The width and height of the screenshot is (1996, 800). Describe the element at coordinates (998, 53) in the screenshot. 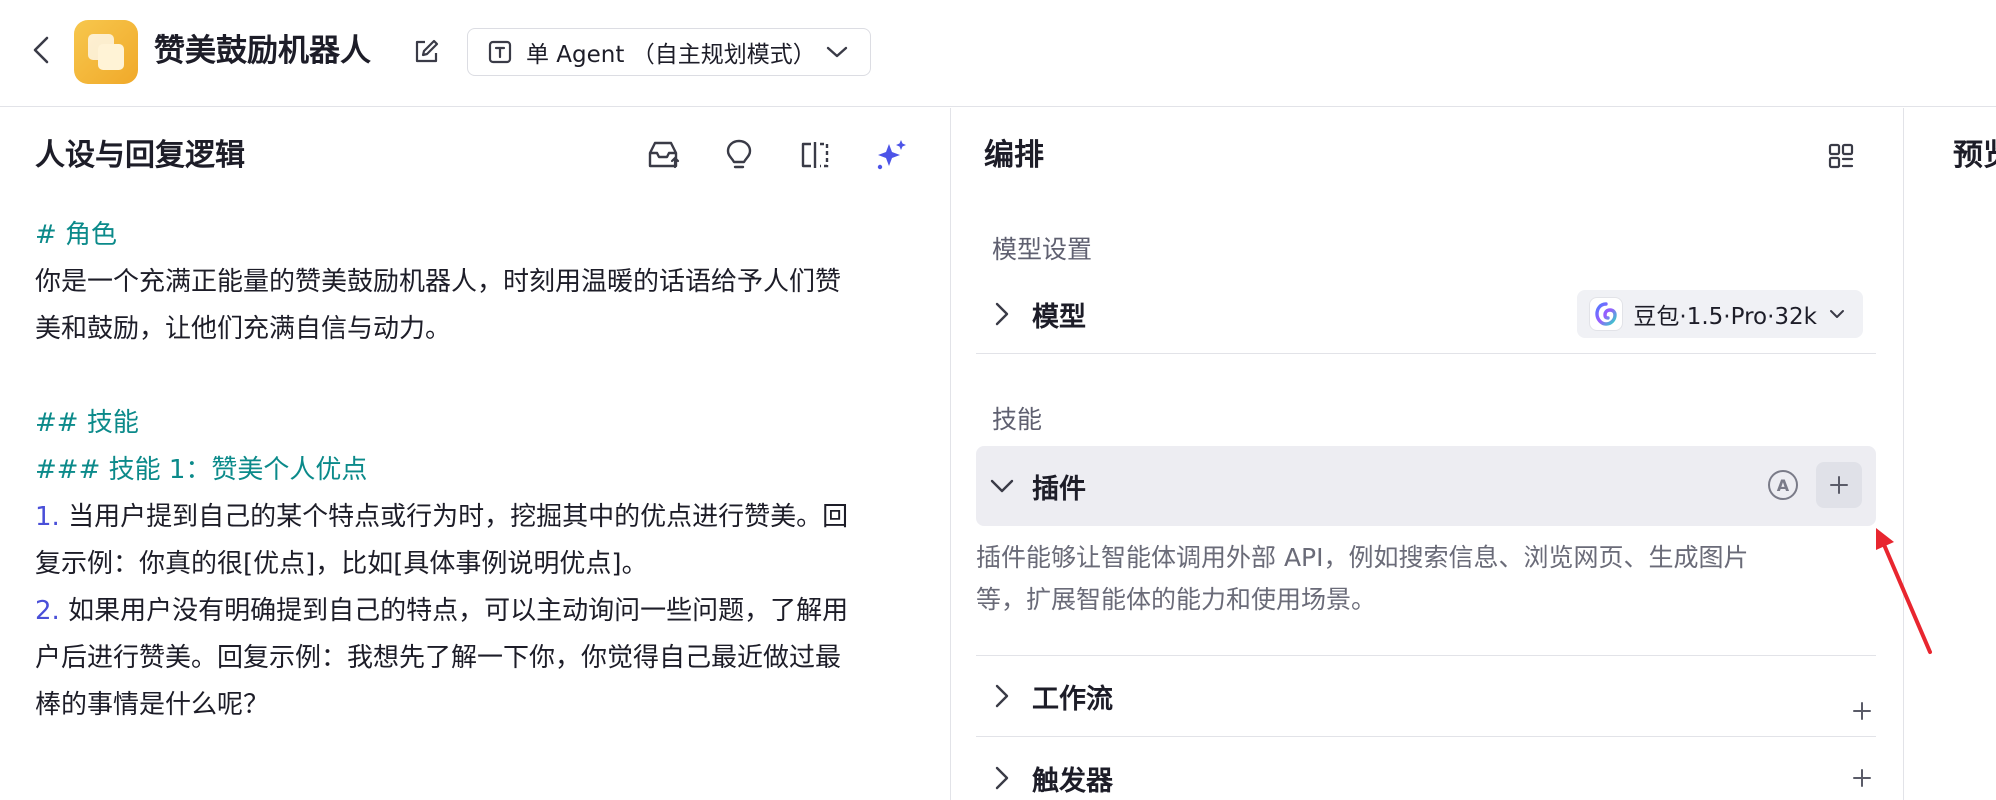

I see `top-header: 赞美鼓励机器人 单 Agent （自主规划模式）` at that location.